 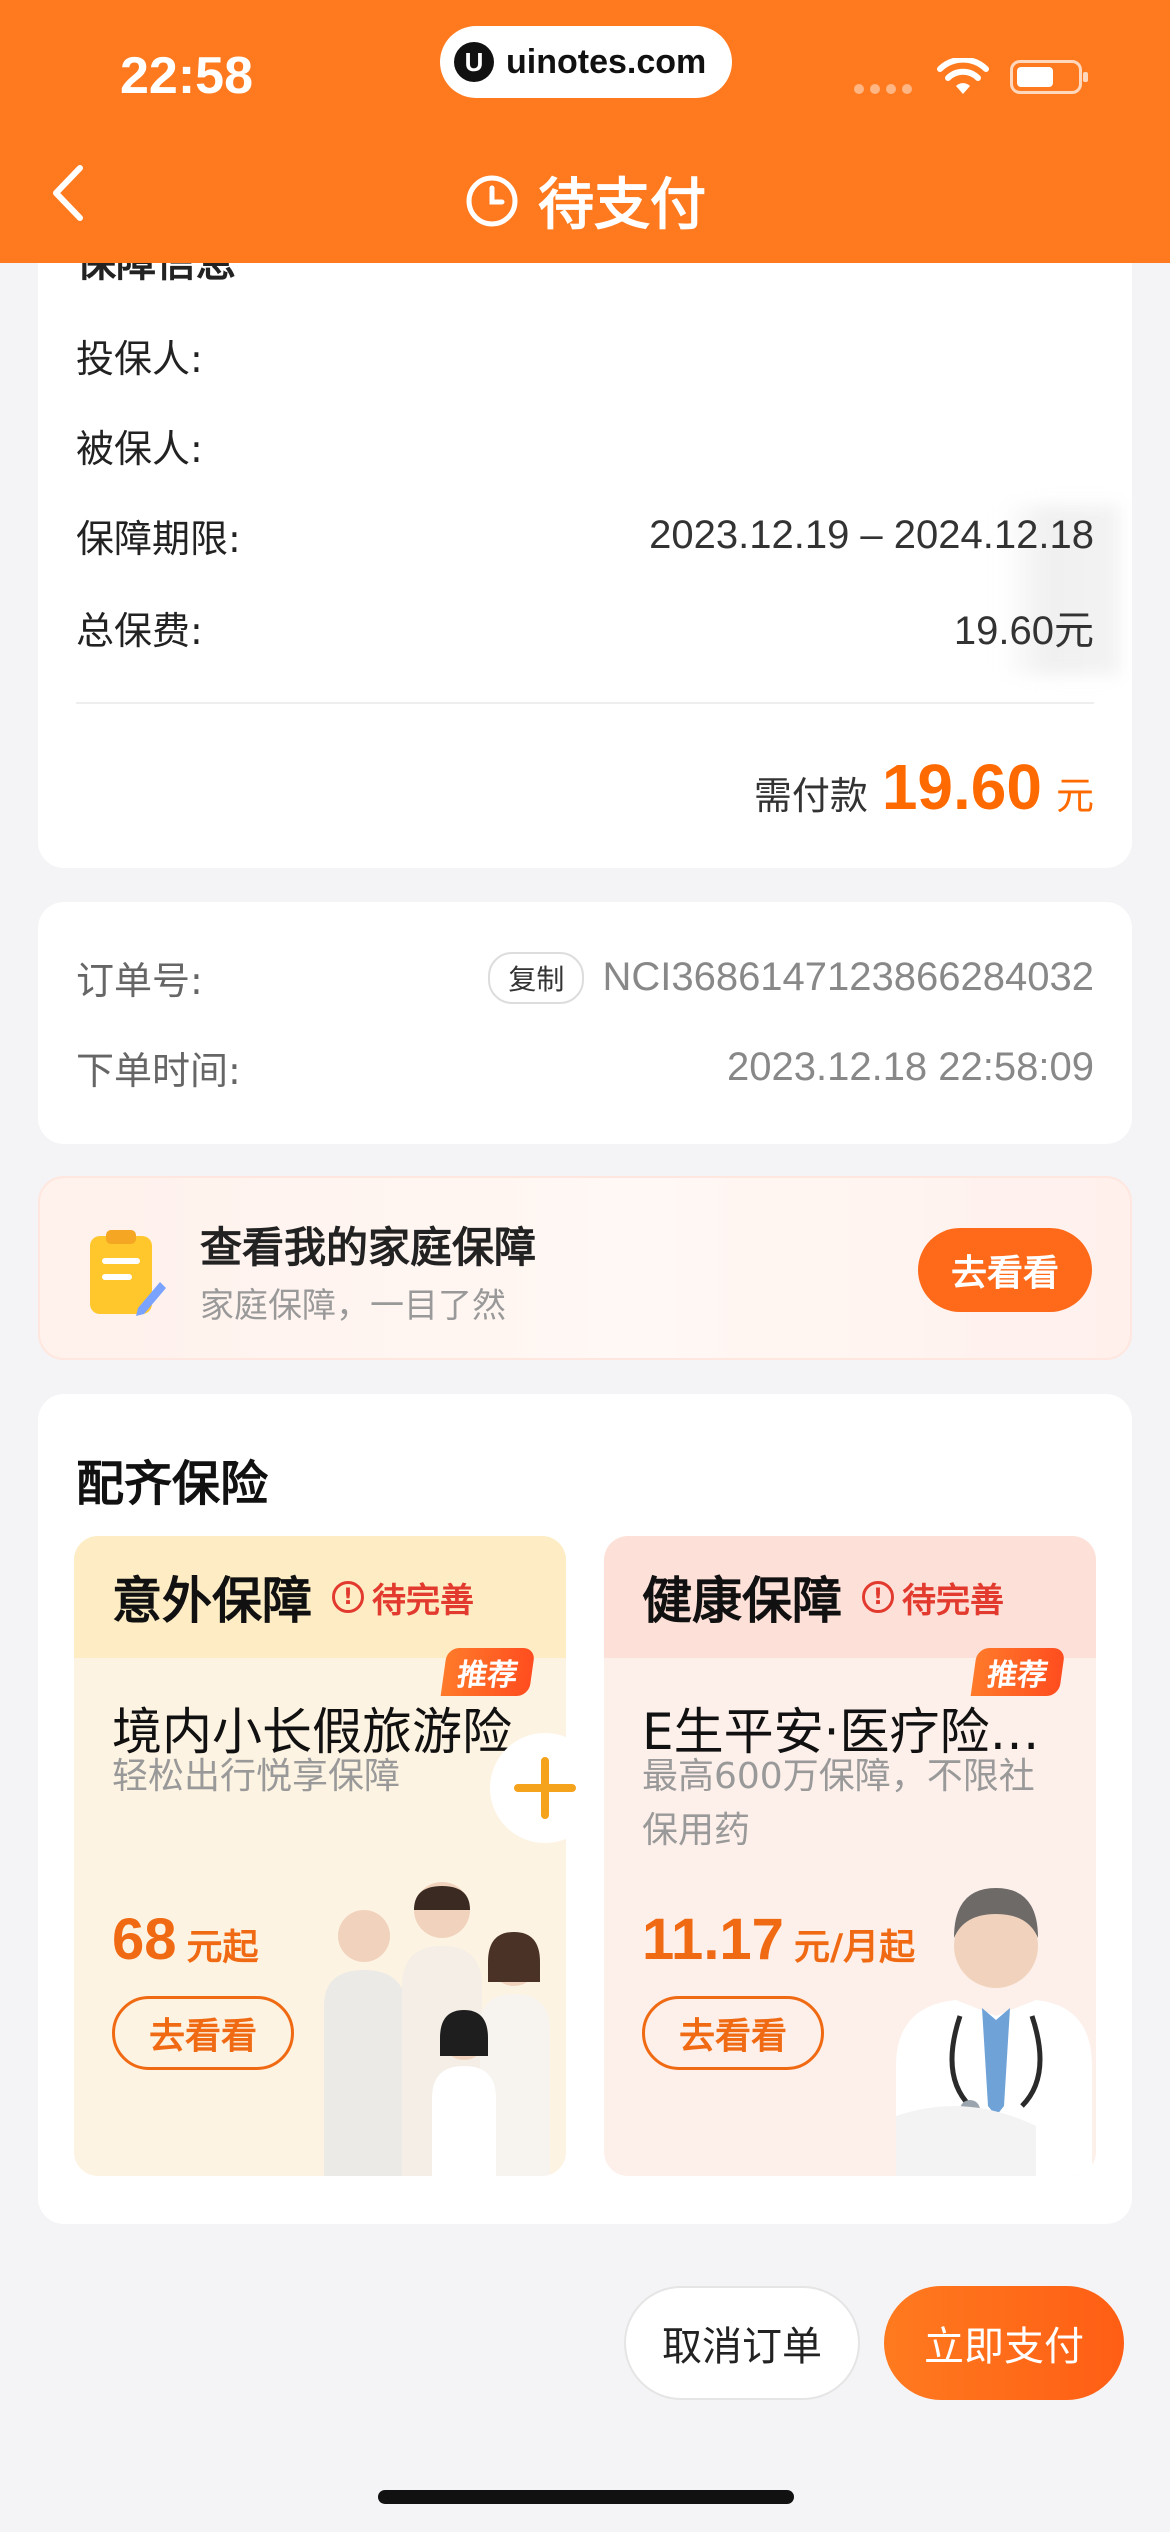 I want to click on plus-icon, so click(x=545, y=1788).